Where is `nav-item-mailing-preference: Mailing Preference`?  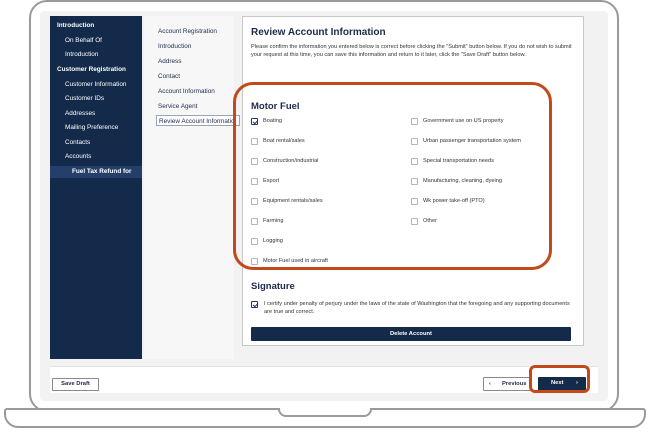 nav-item-mailing-preference: Mailing Preference is located at coordinates (103, 128).